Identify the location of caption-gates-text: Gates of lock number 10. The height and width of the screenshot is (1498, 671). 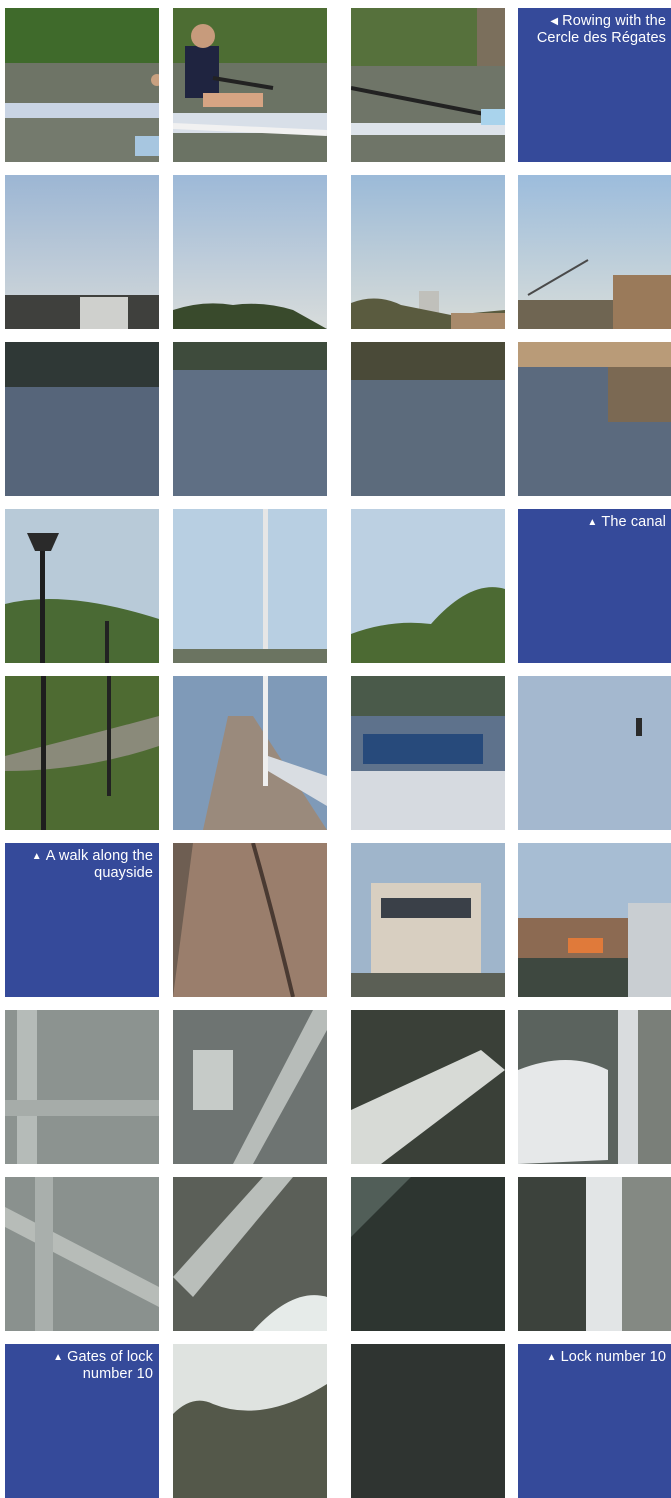
(110, 1365).